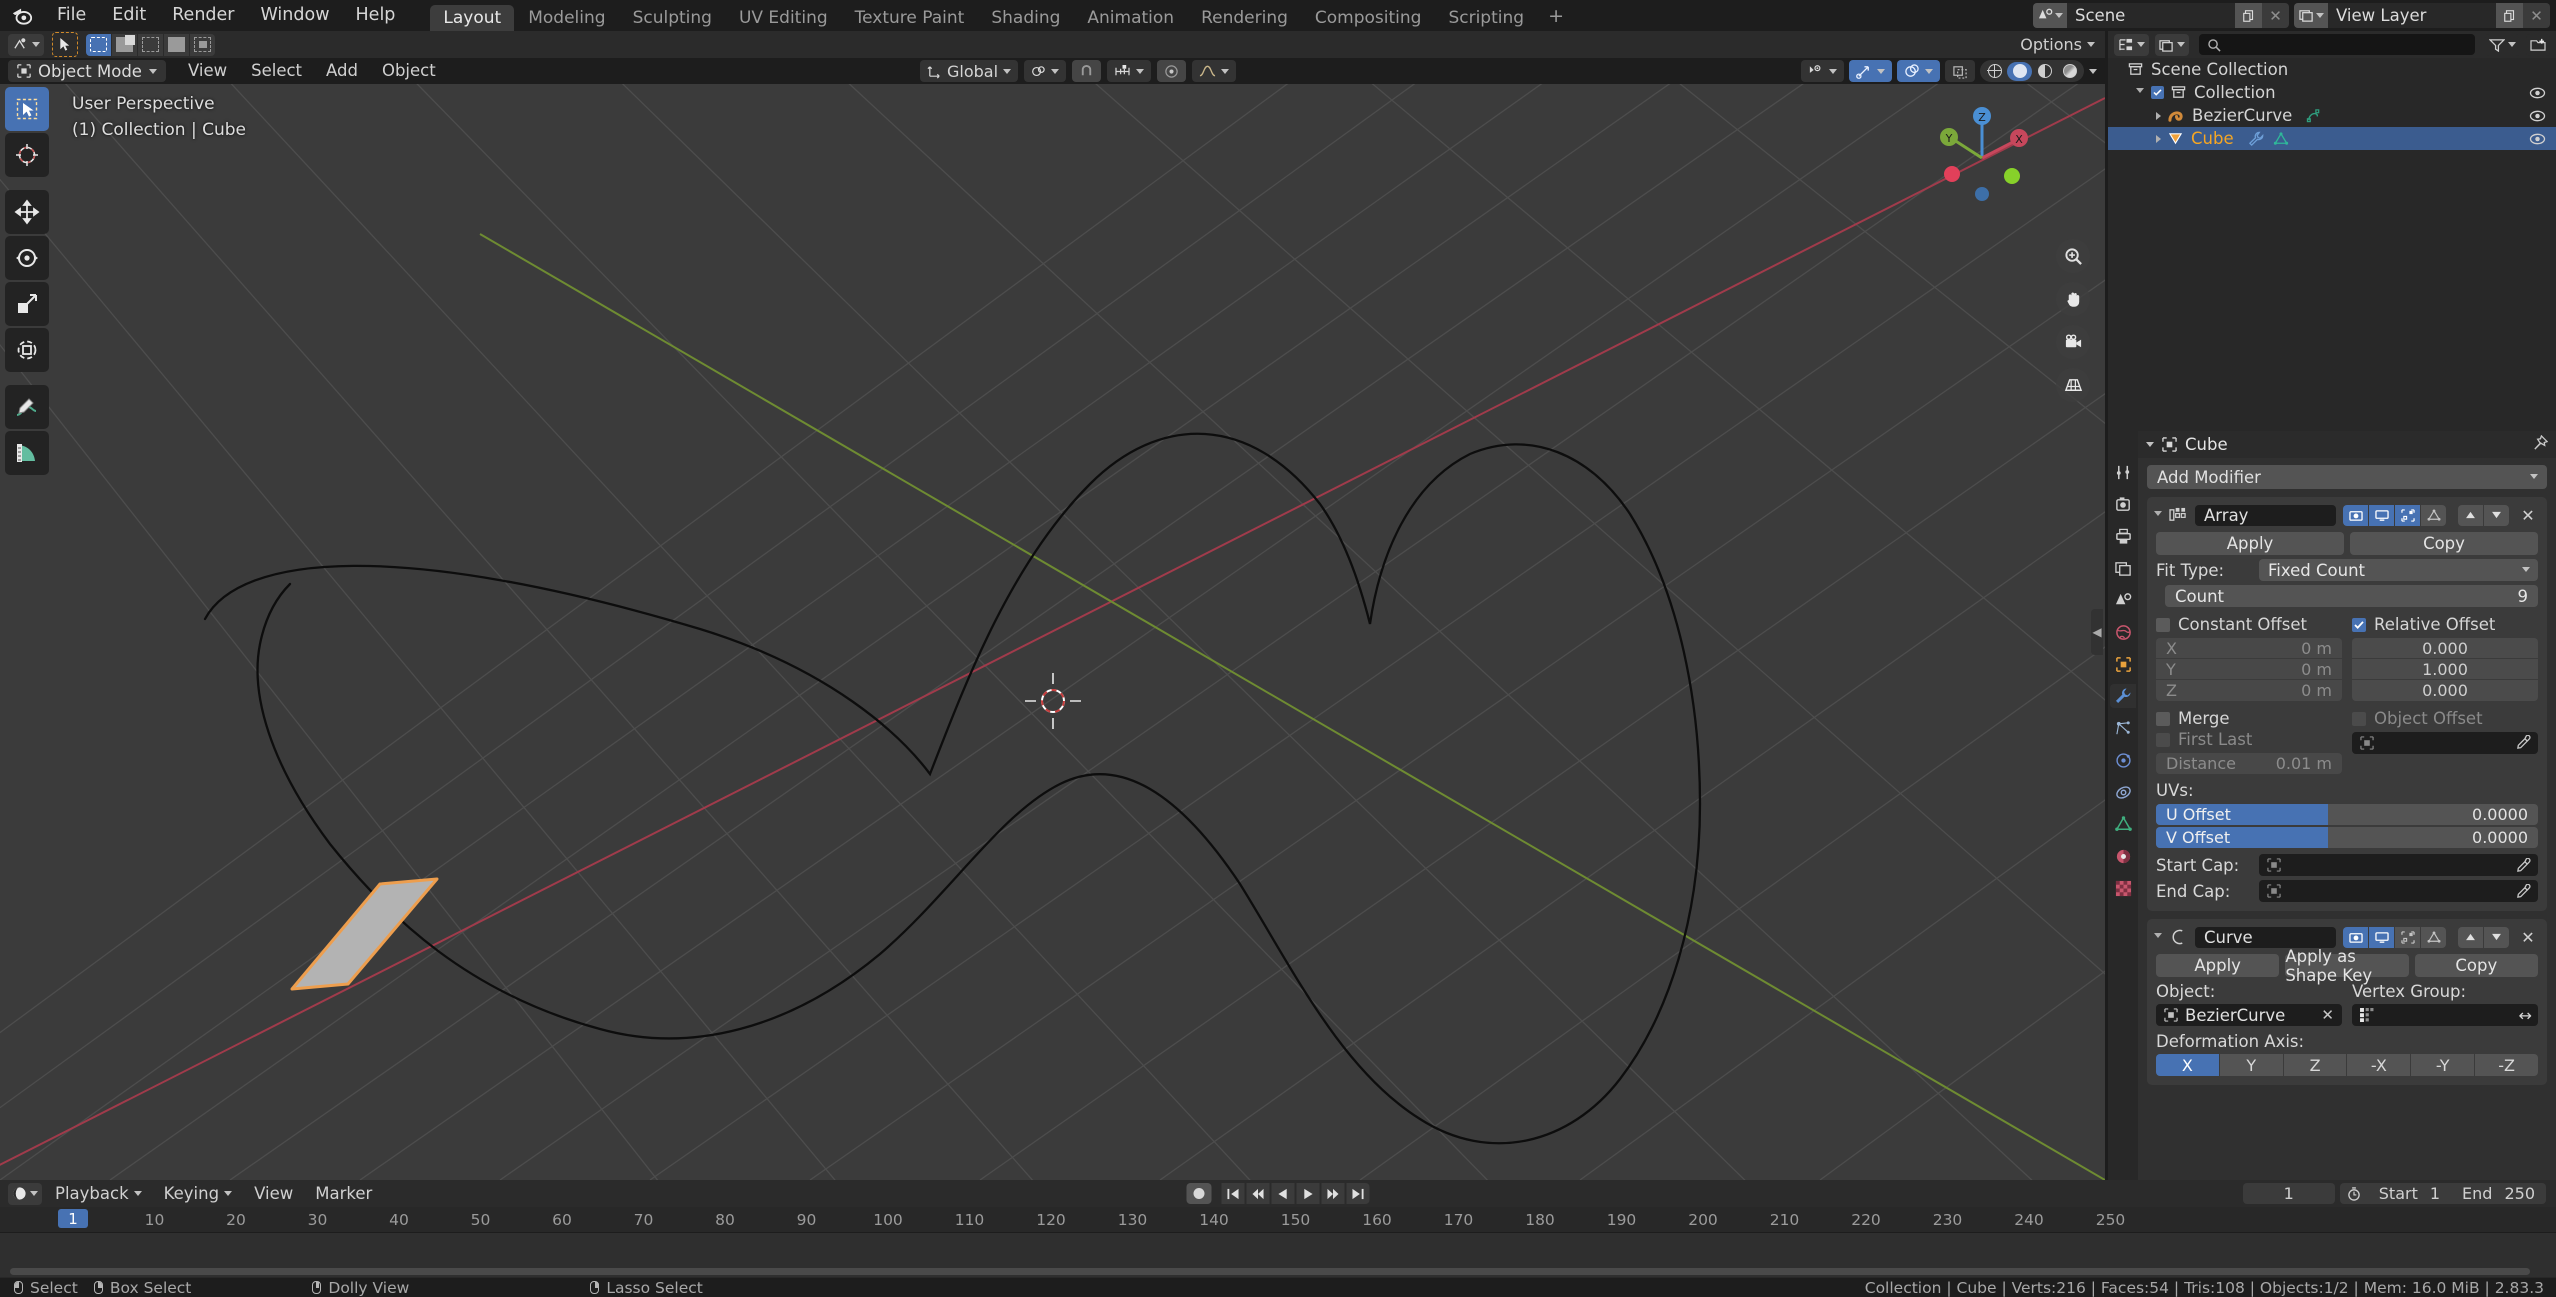  I want to click on first-last-checkbox-row: First Last, so click(2249, 739).